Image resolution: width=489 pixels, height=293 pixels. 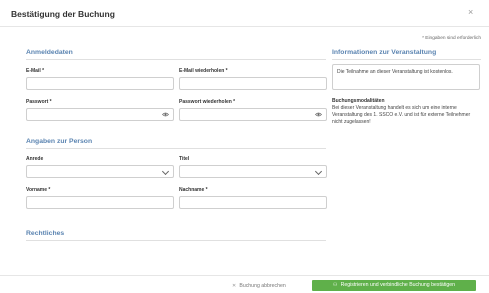 I want to click on email-repeat-field, so click(x=253, y=83).